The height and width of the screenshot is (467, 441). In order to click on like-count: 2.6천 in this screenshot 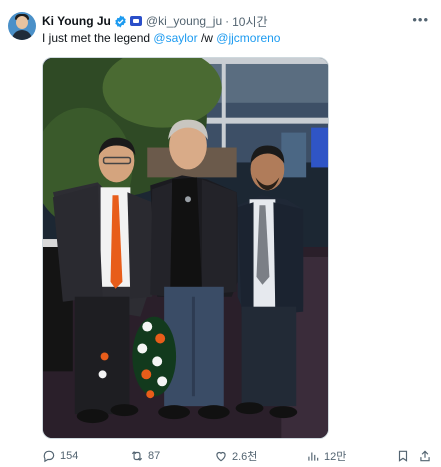, I will do `click(245, 457)`.